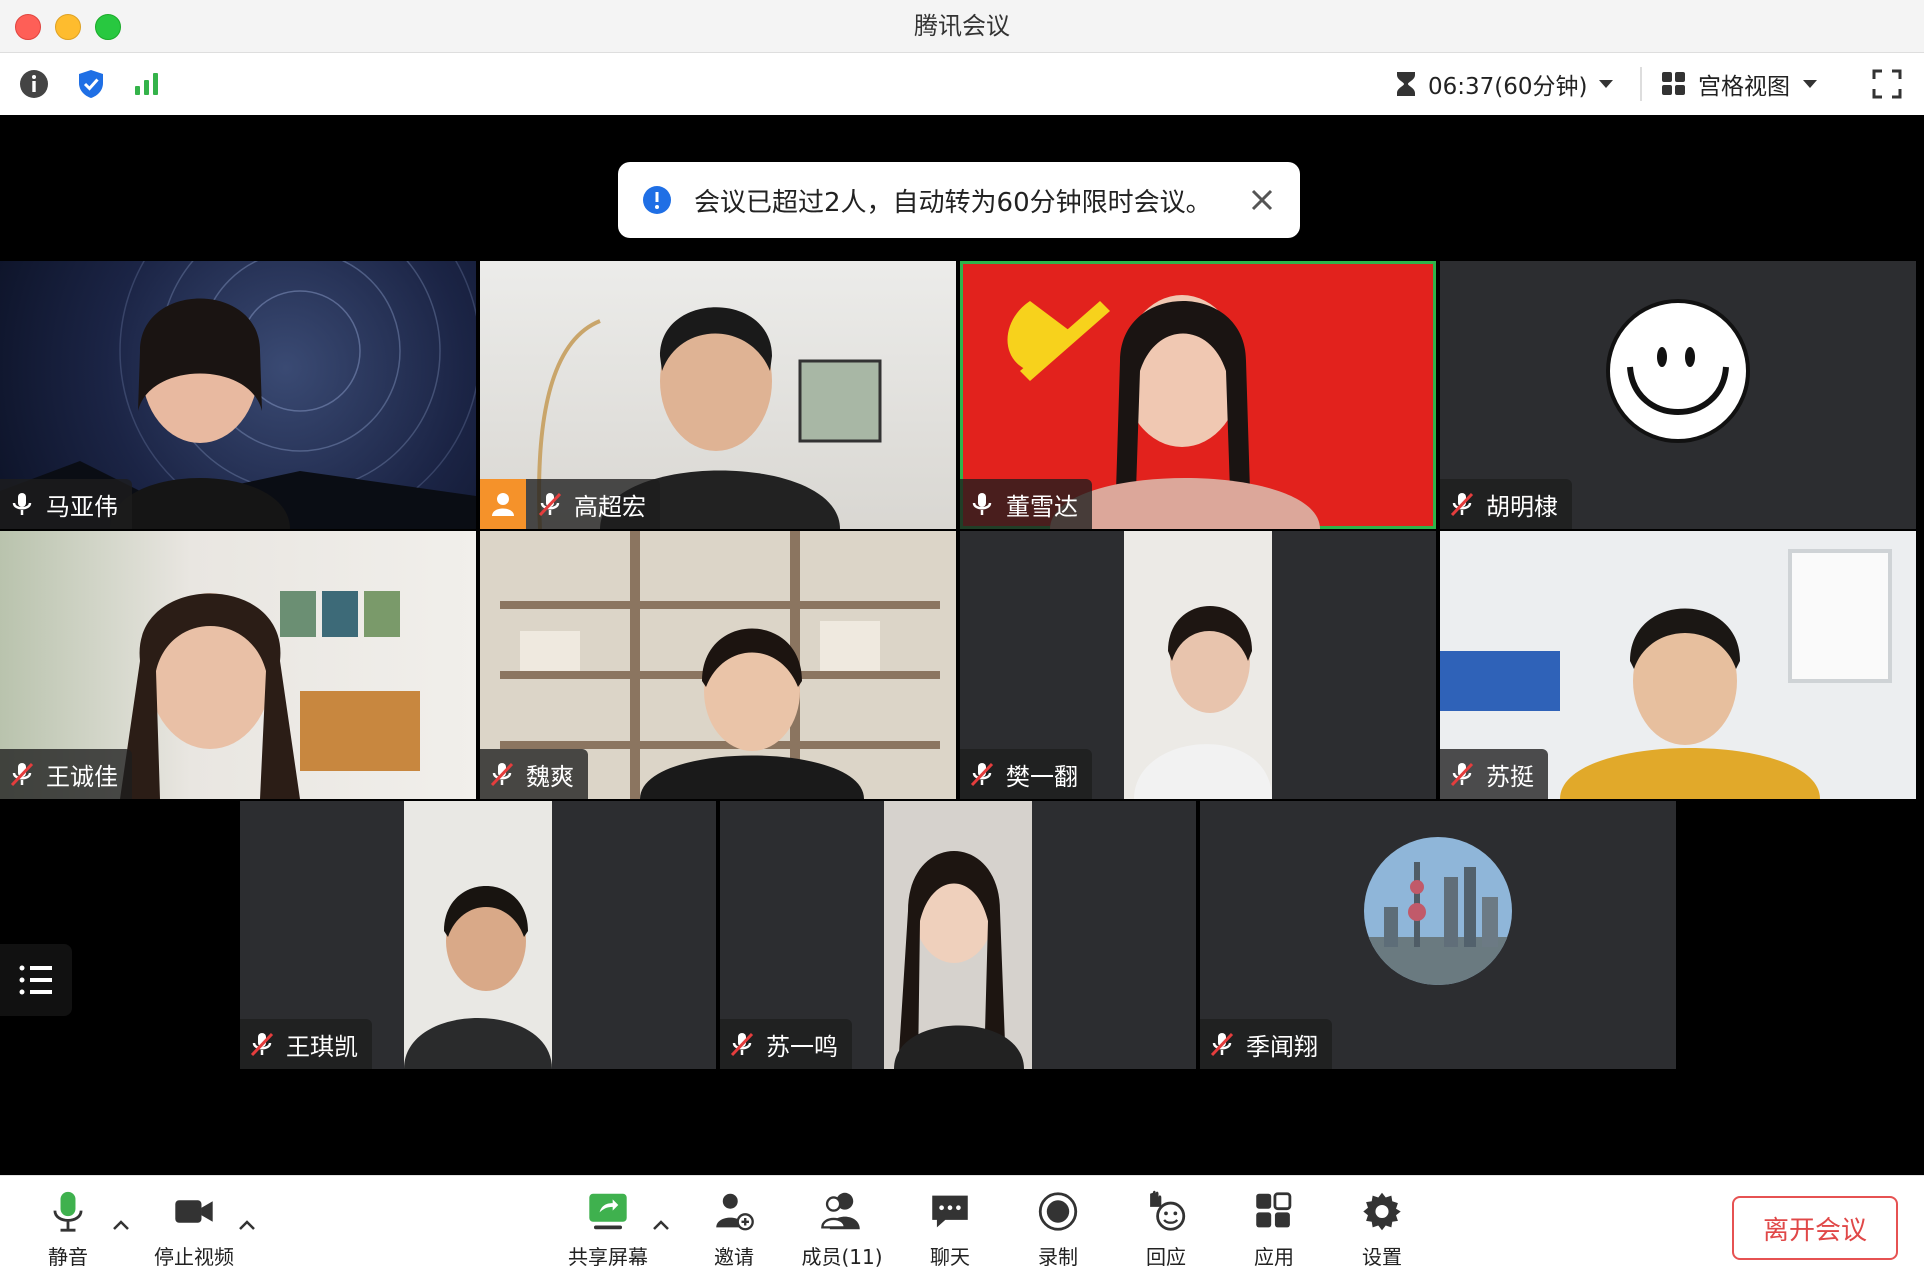  I want to click on gear-icon, so click(1382, 1211).